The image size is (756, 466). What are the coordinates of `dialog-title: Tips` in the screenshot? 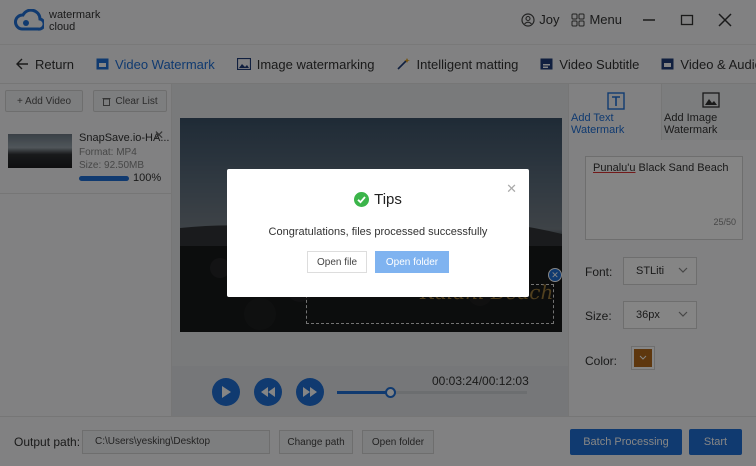 It's located at (378, 199).